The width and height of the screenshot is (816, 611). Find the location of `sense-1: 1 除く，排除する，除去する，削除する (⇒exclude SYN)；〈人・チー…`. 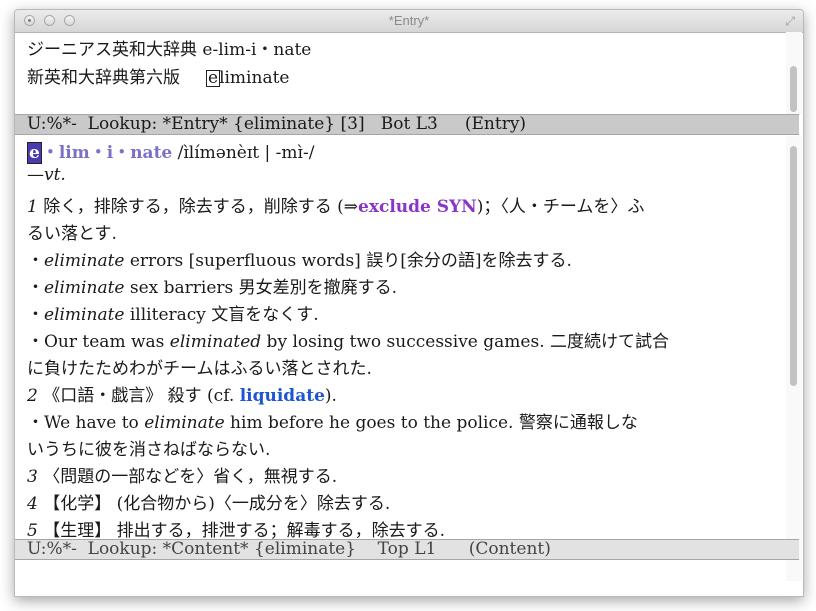

sense-1: 1 除く，排除する，除去する，削除する (⇒exclude SYN)；〈人・チー… is located at coordinates (336, 207).